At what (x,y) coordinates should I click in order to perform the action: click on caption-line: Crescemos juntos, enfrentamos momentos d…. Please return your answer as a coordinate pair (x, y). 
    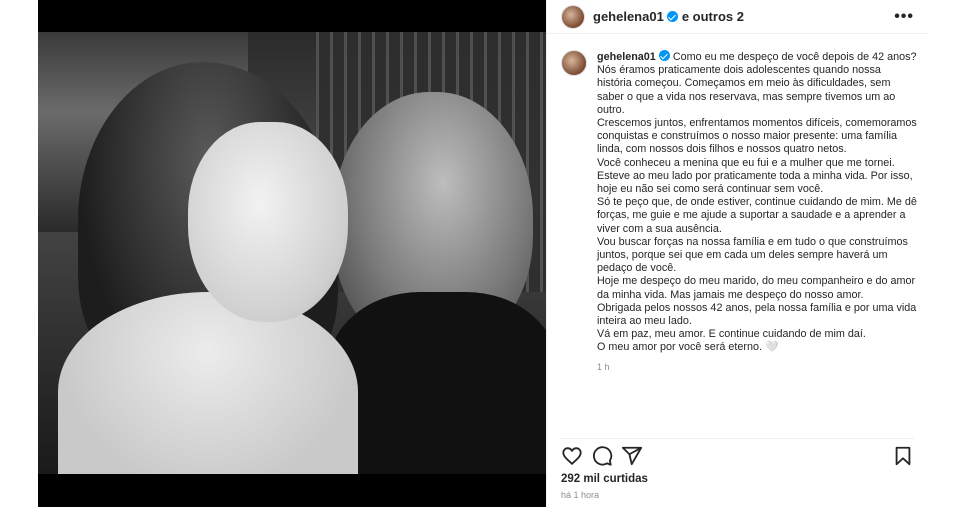
    Looking at the image, I should click on (757, 136).